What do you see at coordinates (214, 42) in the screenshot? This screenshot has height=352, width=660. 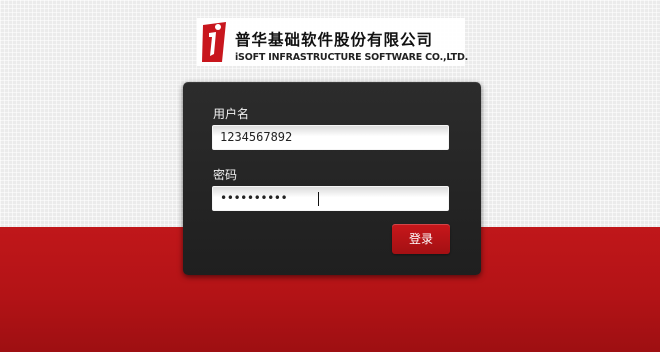 I see `isoft-logo-icon` at bounding box center [214, 42].